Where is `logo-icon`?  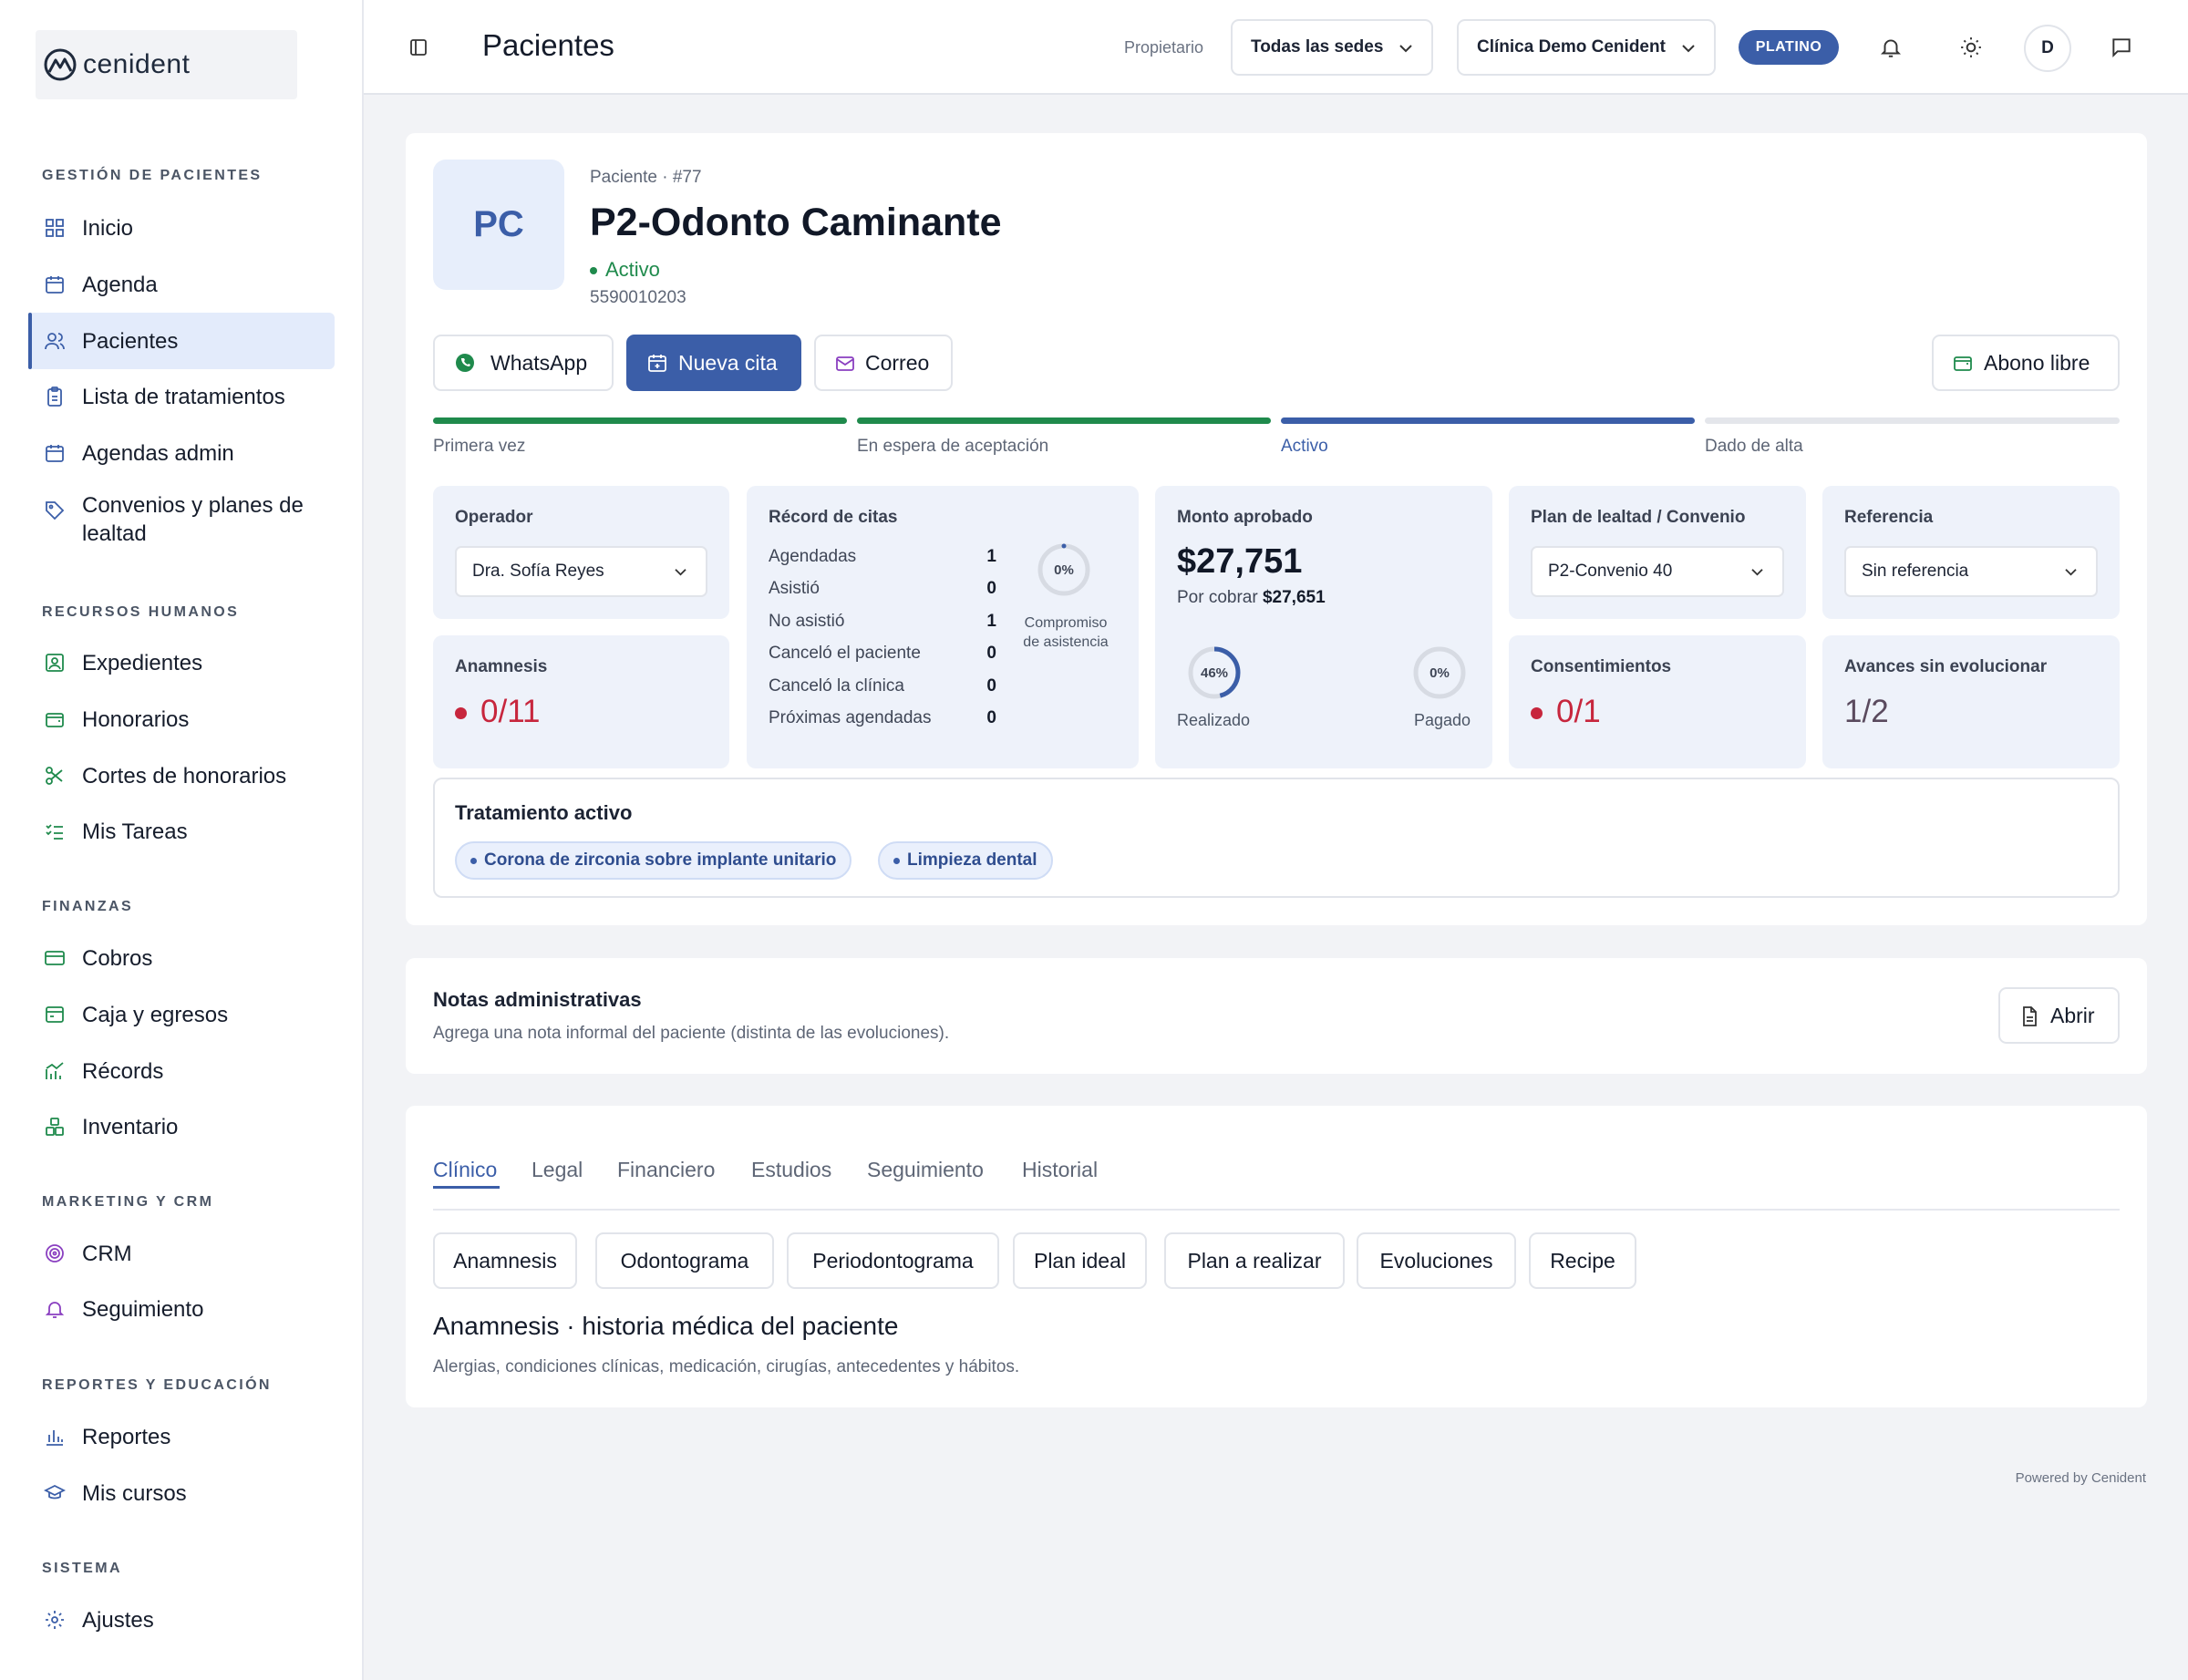
logo-icon is located at coordinates (60, 65).